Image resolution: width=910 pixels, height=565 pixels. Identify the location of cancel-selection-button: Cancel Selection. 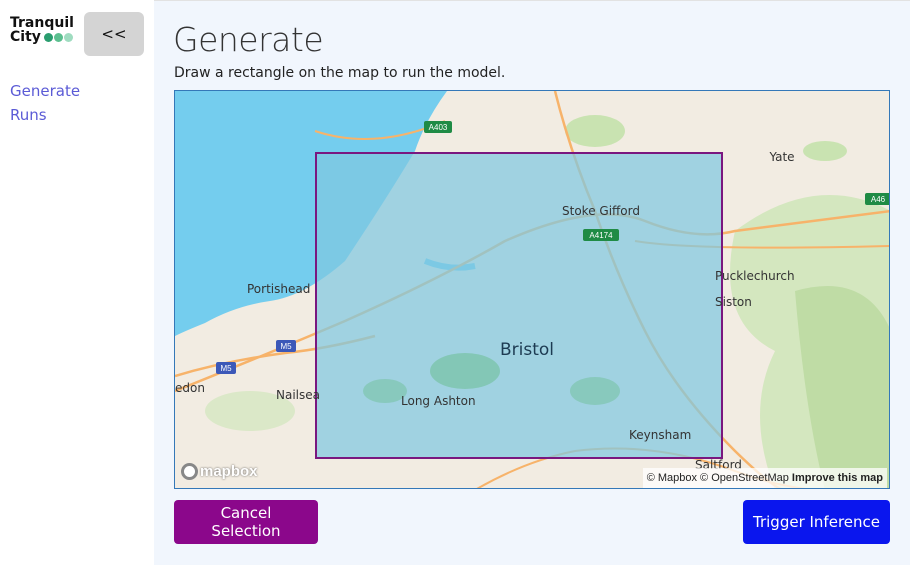
(246, 522).